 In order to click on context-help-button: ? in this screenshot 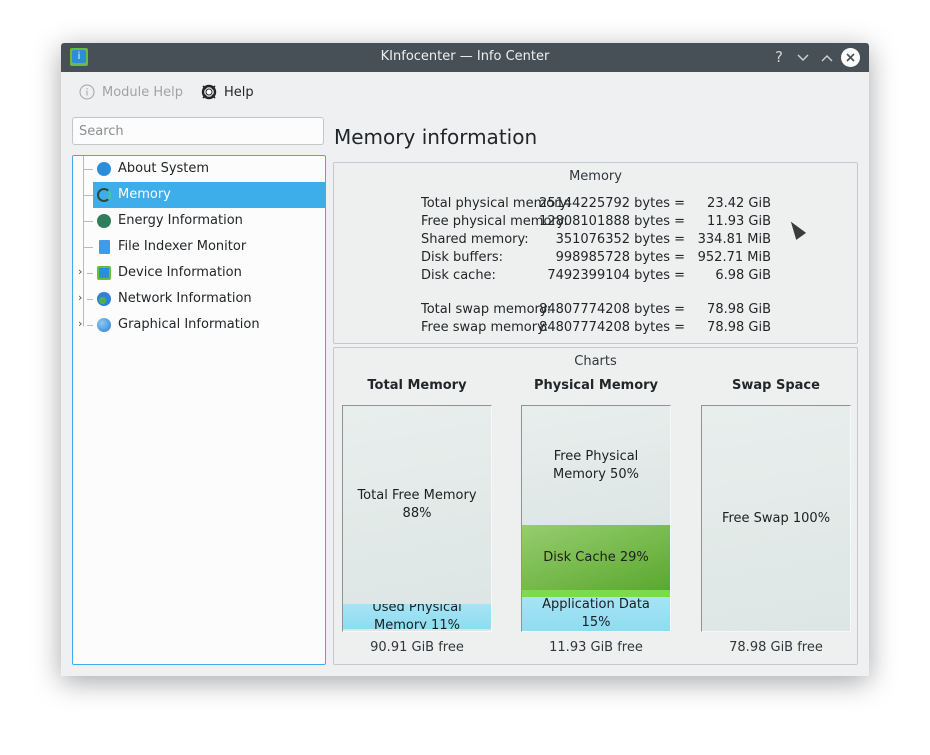, I will do `click(779, 57)`.